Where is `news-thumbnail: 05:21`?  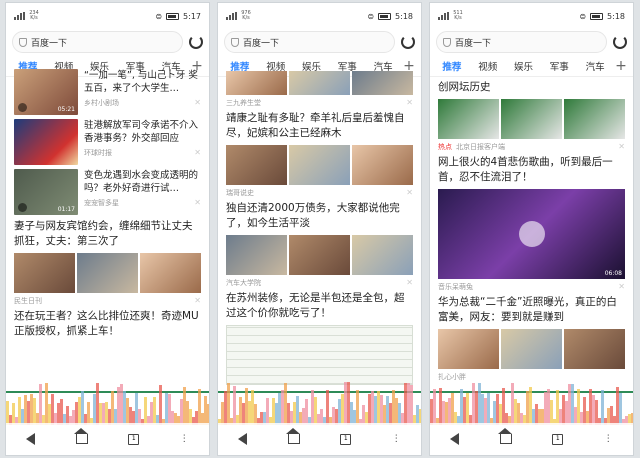
news-thumbnail: 05:21 is located at coordinates (46, 92).